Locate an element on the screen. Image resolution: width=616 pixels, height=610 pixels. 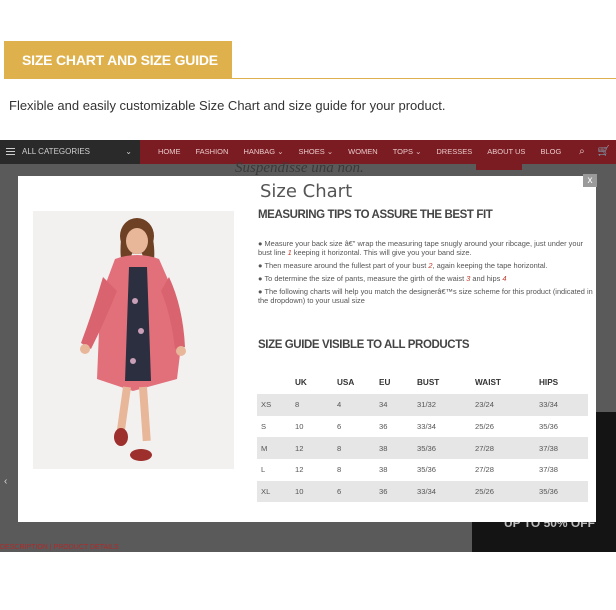
table-header-cell: HIPS is located at coordinates (549, 382).